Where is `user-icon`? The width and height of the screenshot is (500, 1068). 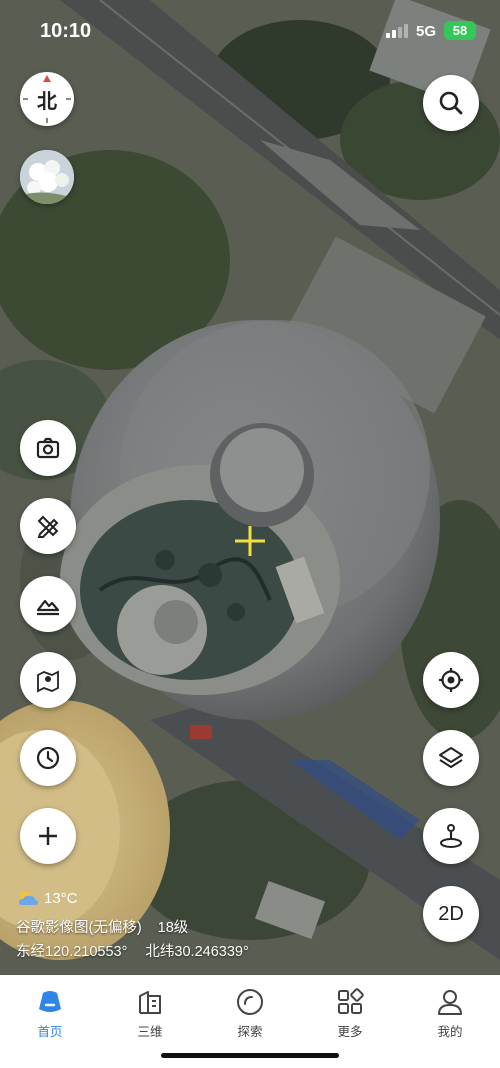 user-icon is located at coordinates (450, 1002).